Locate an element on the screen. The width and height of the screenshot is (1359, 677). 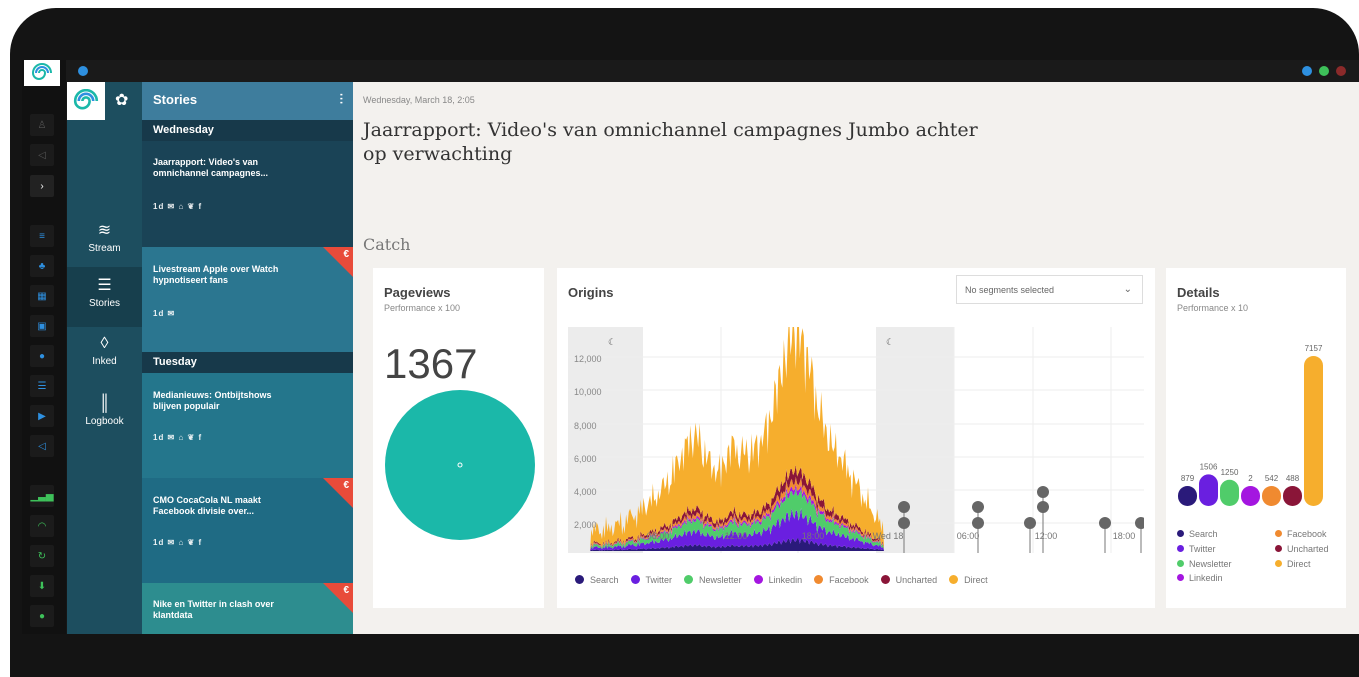
gear-icon: ✿ is located at coordinates (121, 100).